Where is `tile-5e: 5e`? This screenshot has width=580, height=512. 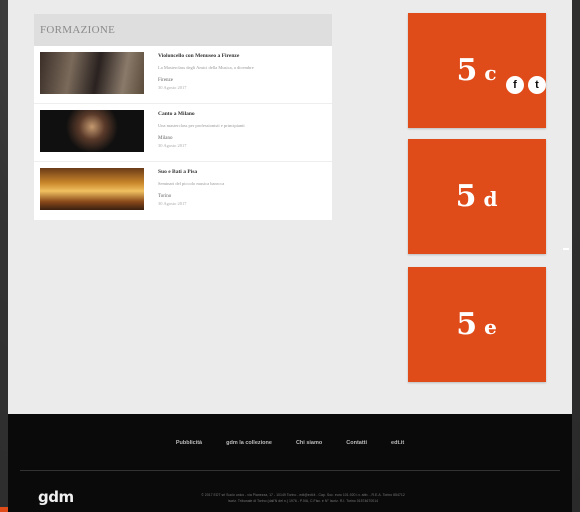
tile-5e: 5e is located at coordinates (477, 324).